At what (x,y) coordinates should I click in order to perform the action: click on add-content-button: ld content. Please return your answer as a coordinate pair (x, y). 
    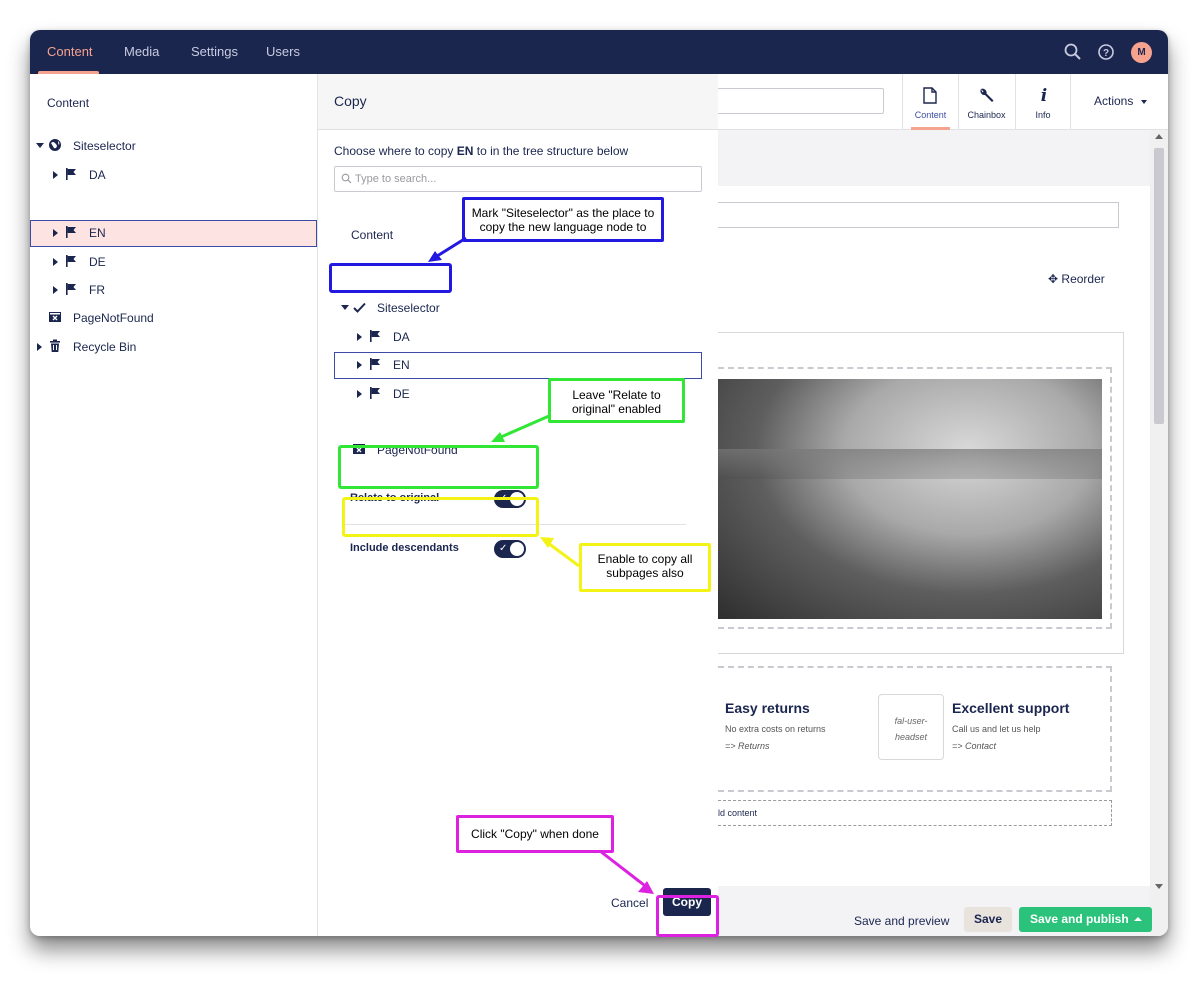
    Looking at the image, I should click on (915, 813).